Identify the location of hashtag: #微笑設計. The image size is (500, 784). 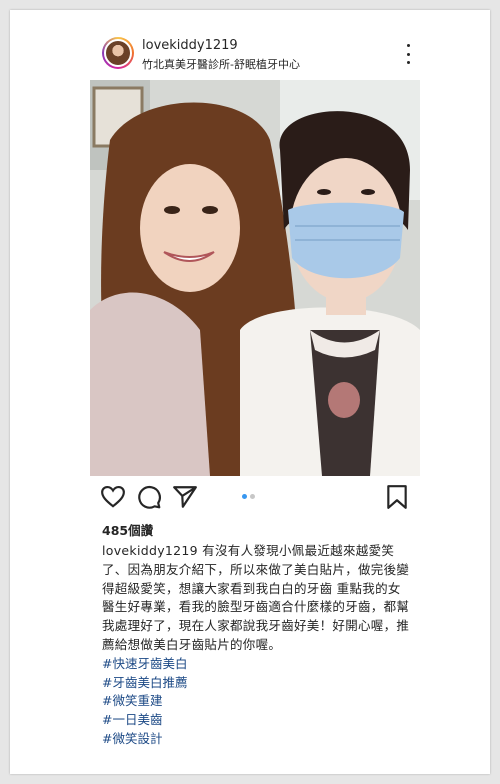
(261, 739).